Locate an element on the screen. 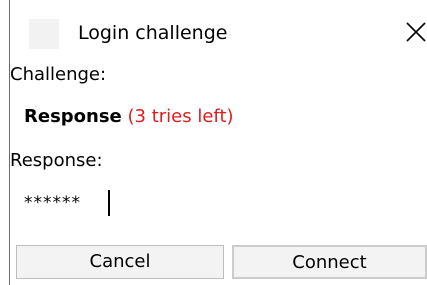 The image size is (427, 285). close-icon is located at coordinates (415, 32).